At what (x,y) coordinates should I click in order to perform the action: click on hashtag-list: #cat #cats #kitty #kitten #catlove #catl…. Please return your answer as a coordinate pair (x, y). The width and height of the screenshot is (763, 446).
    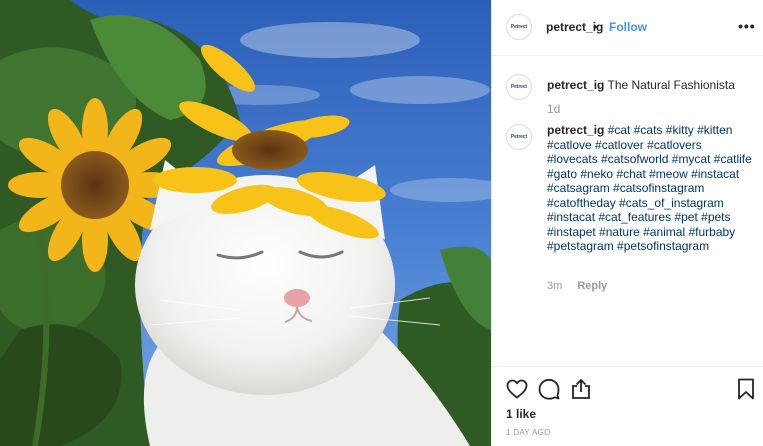
    Looking at the image, I should click on (649, 188).